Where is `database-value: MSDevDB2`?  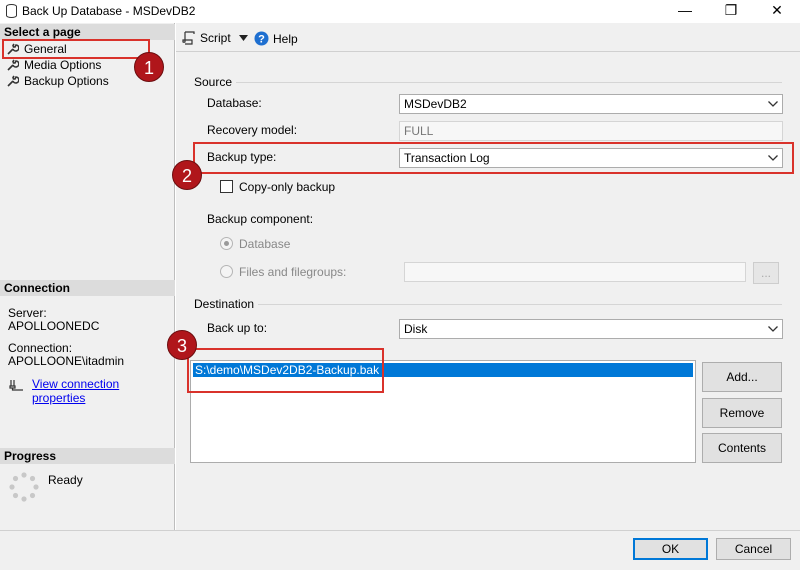
database-value: MSDevDB2 is located at coordinates (435, 104).